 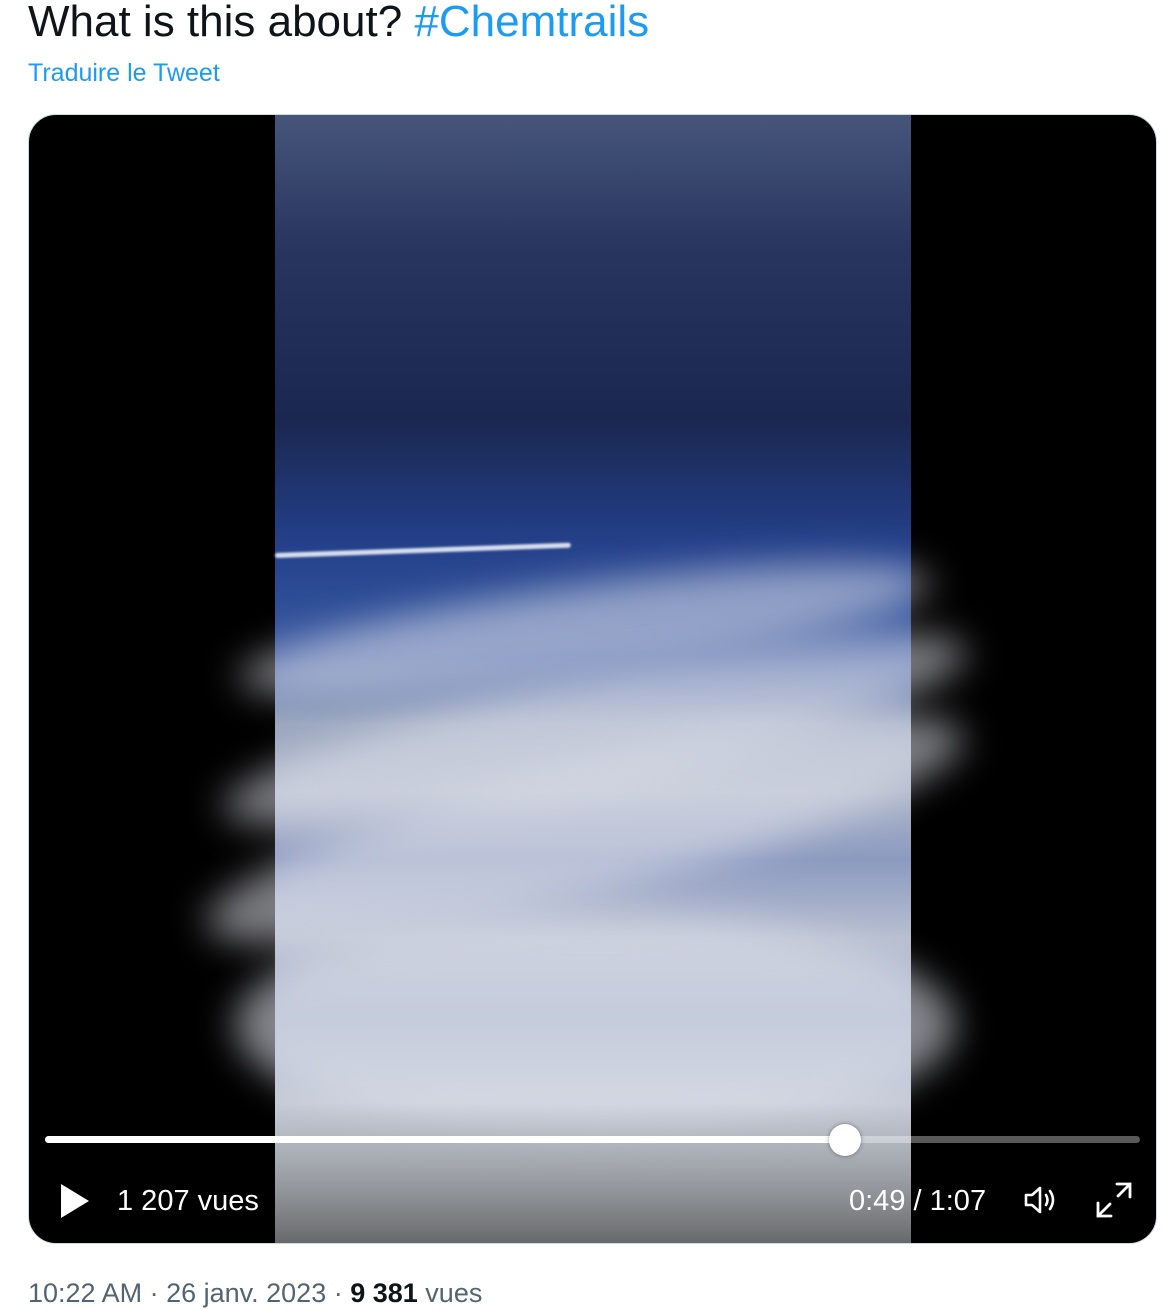 I want to click on volume-button, so click(x=1042, y=1200).